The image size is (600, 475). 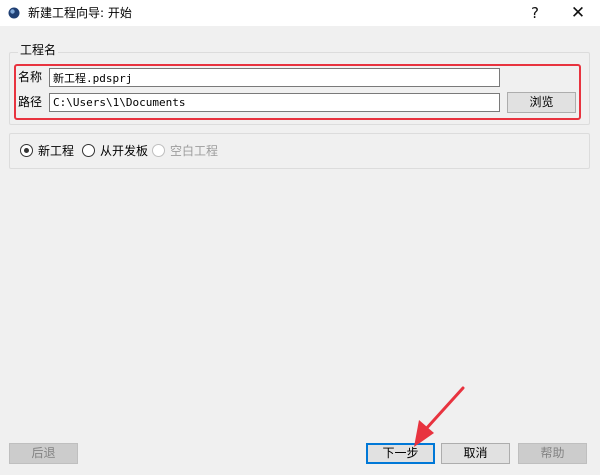 I want to click on browse-button: 浏览, so click(x=541, y=102).